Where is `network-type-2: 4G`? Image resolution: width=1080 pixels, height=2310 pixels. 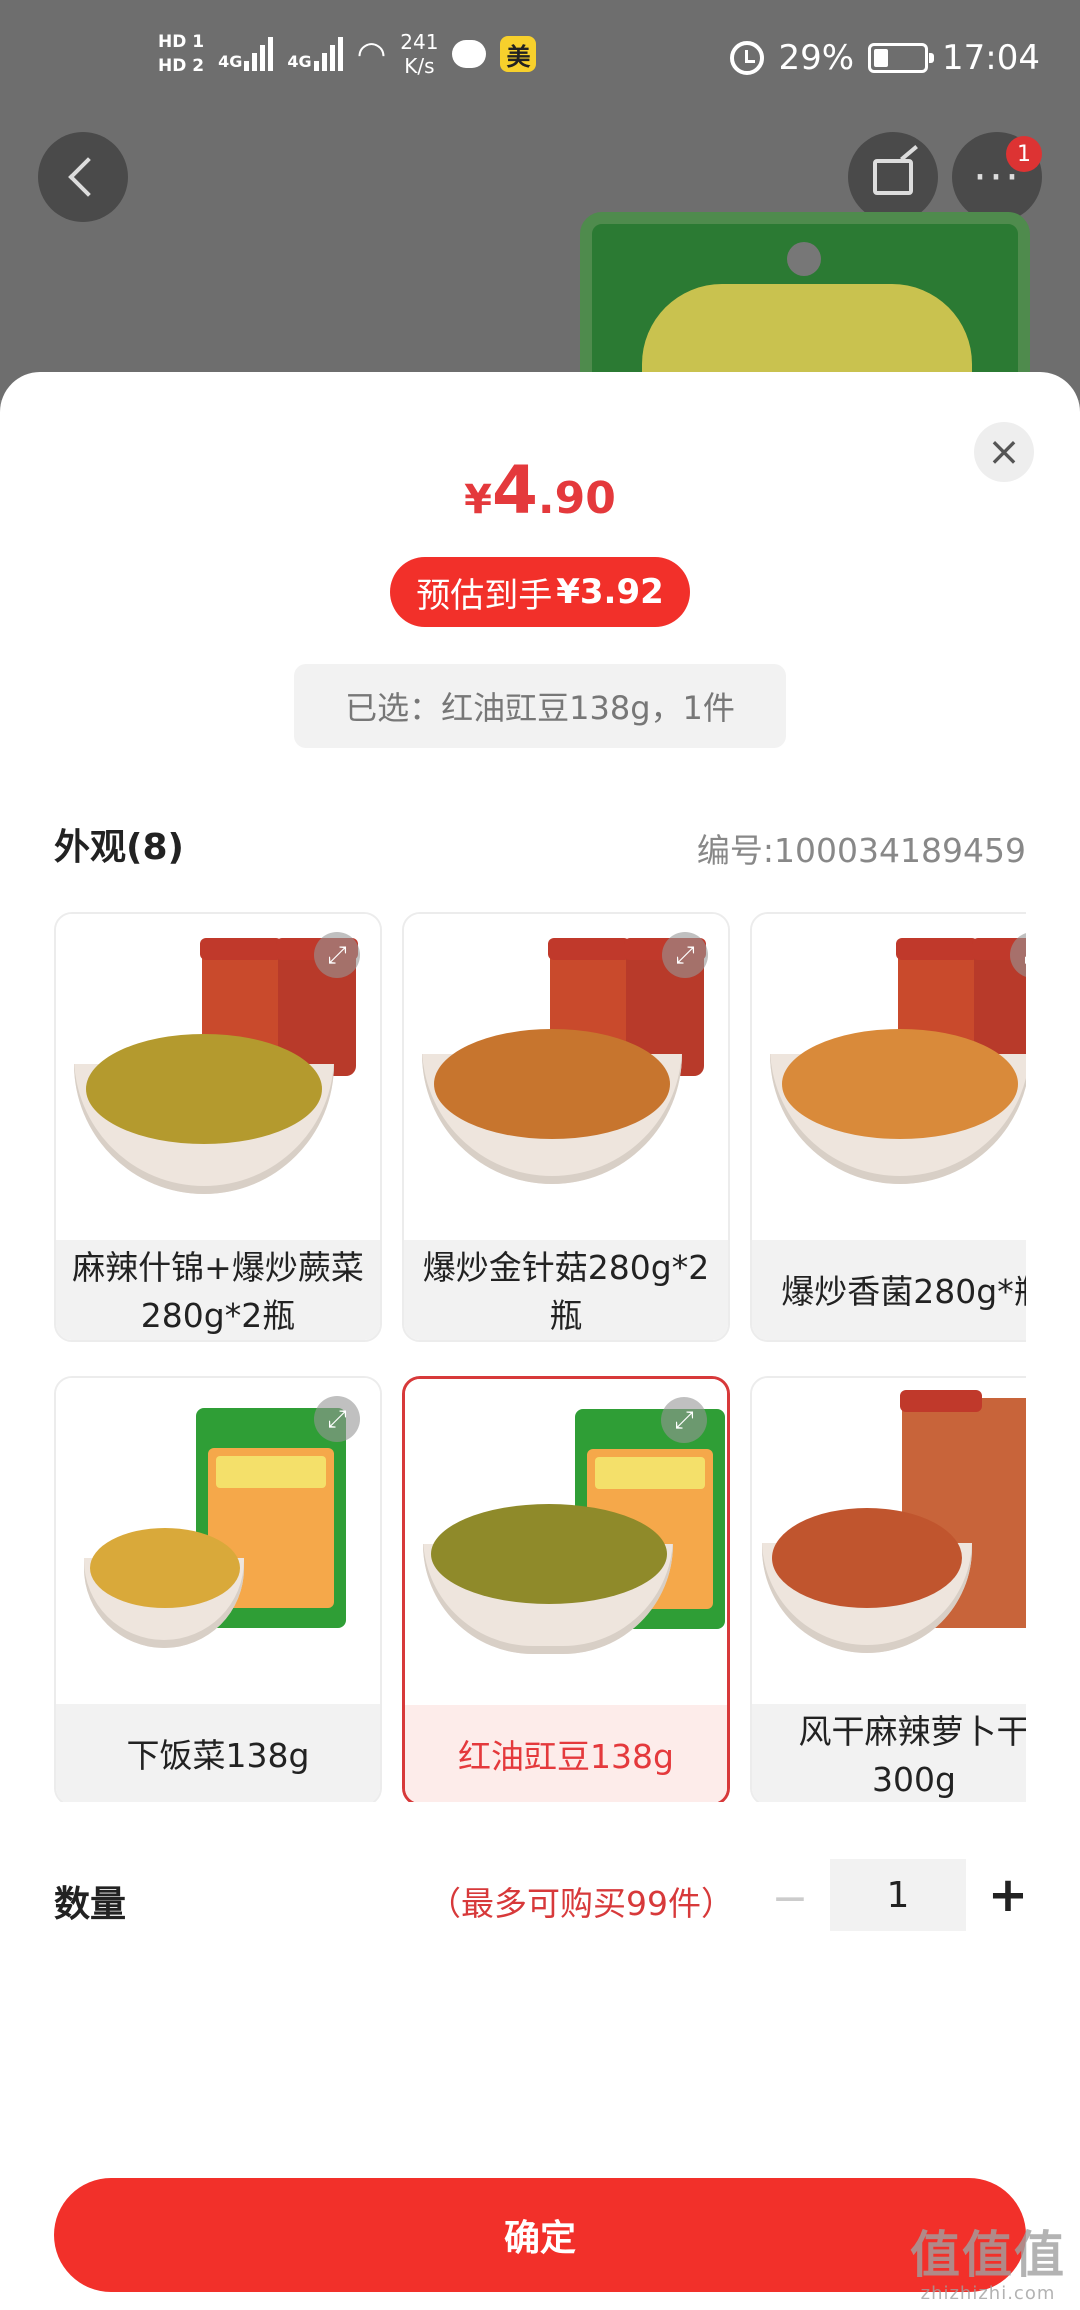 network-type-2: 4G is located at coordinates (299, 61).